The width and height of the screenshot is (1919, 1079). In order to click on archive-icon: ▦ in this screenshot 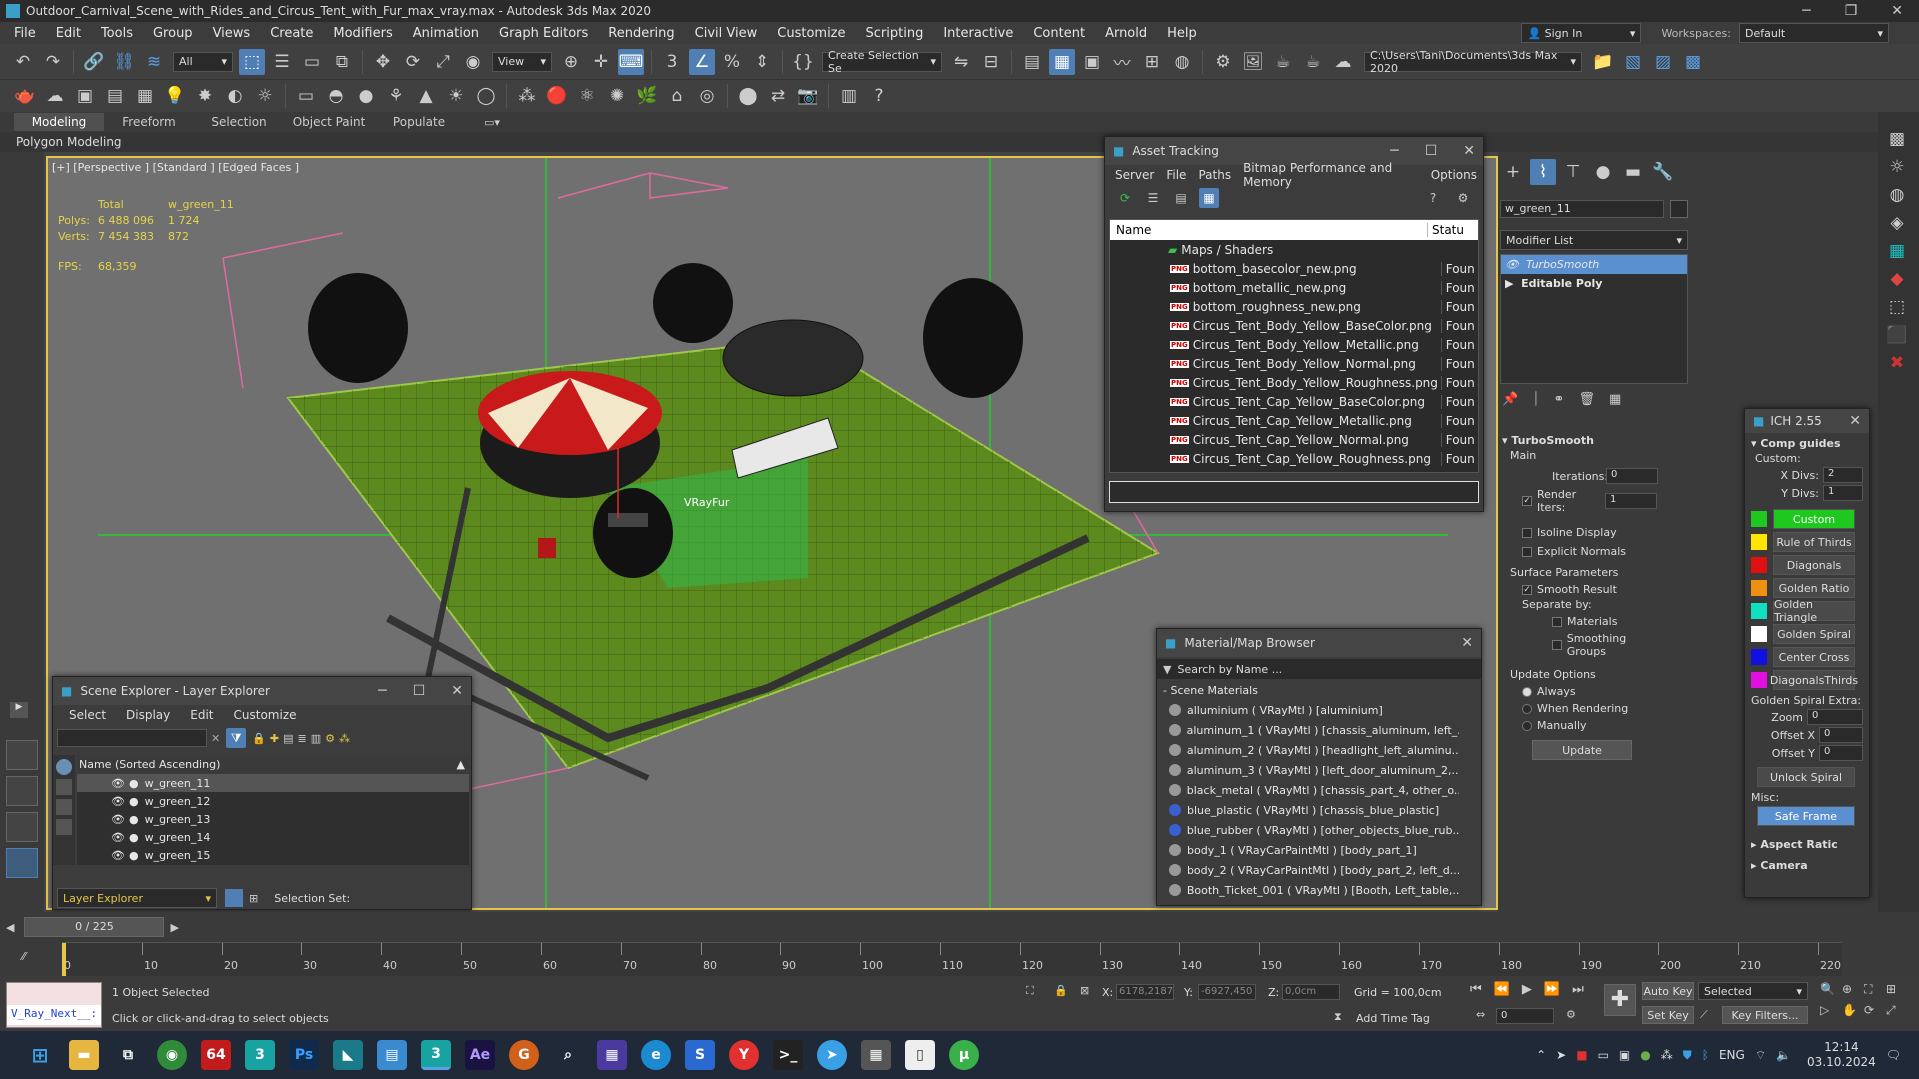, I will do `click(612, 1055)`.